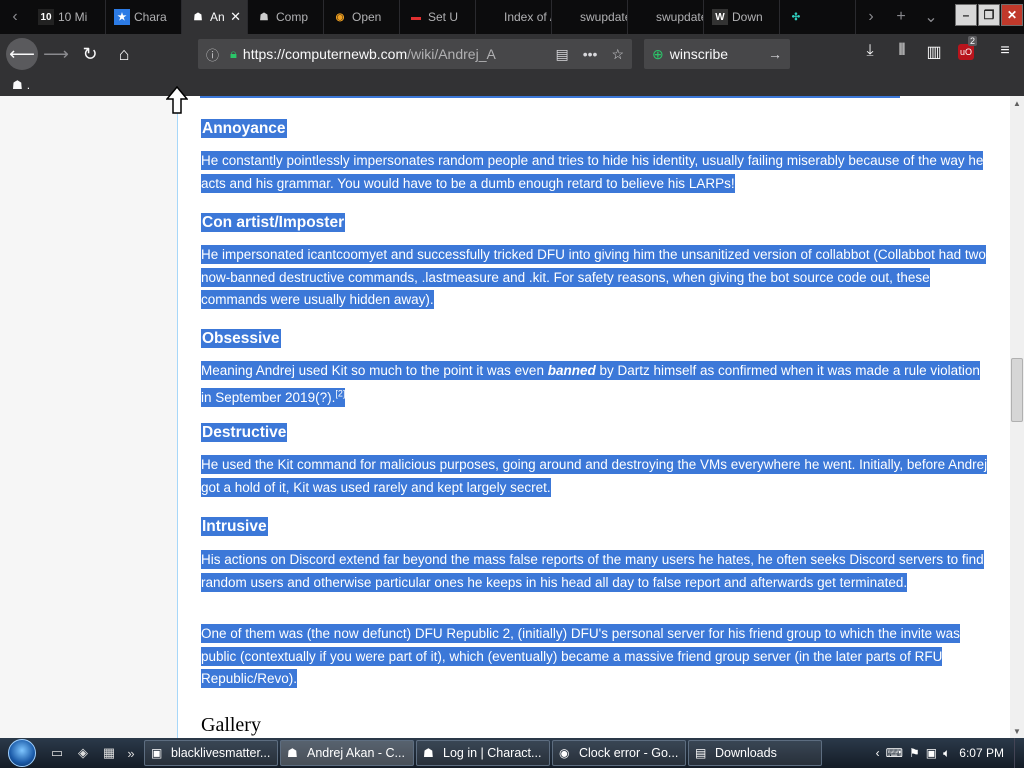 This screenshot has height=768, width=1024. I want to click on bookmark-star-icon: ☆, so click(617, 54).